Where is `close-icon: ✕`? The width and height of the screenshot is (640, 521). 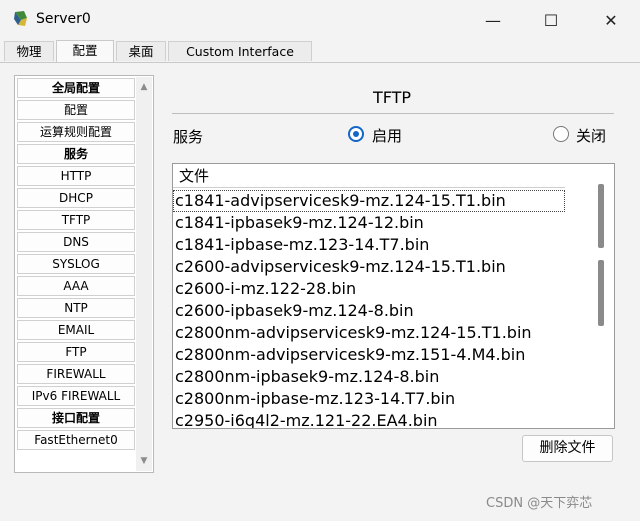 close-icon: ✕ is located at coordinates (611, 20).